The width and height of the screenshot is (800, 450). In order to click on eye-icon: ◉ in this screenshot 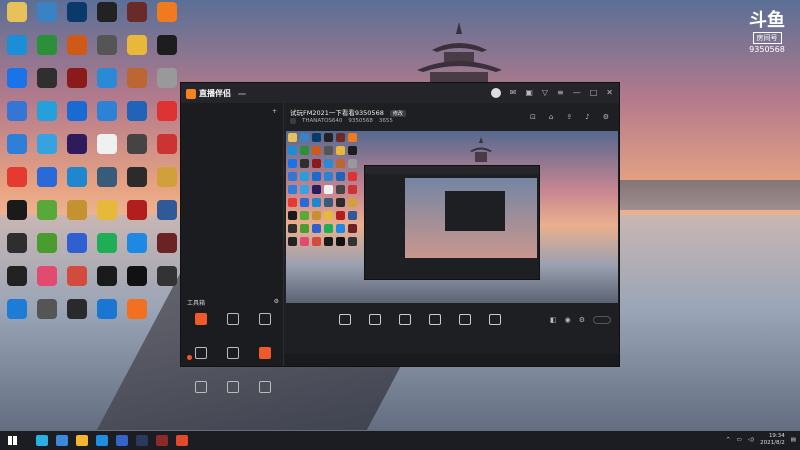, I will do `click(568, 320)`.